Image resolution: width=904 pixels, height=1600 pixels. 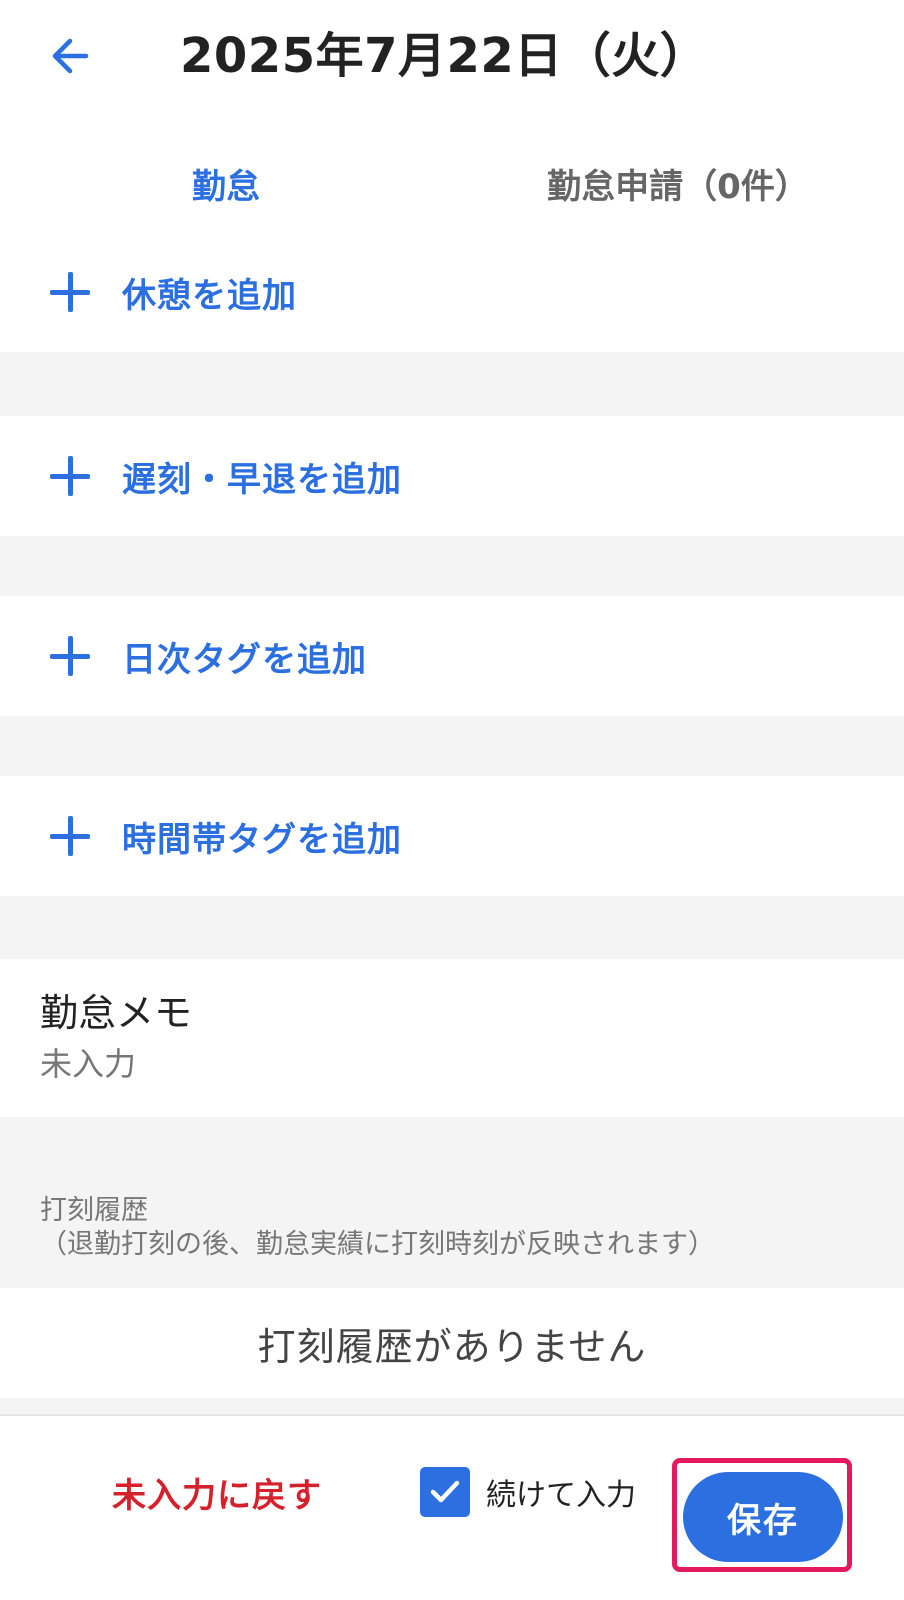 I want to click on tab-bar: 勤怠 勤怠申請（0件）, so click(x=452, y=183).